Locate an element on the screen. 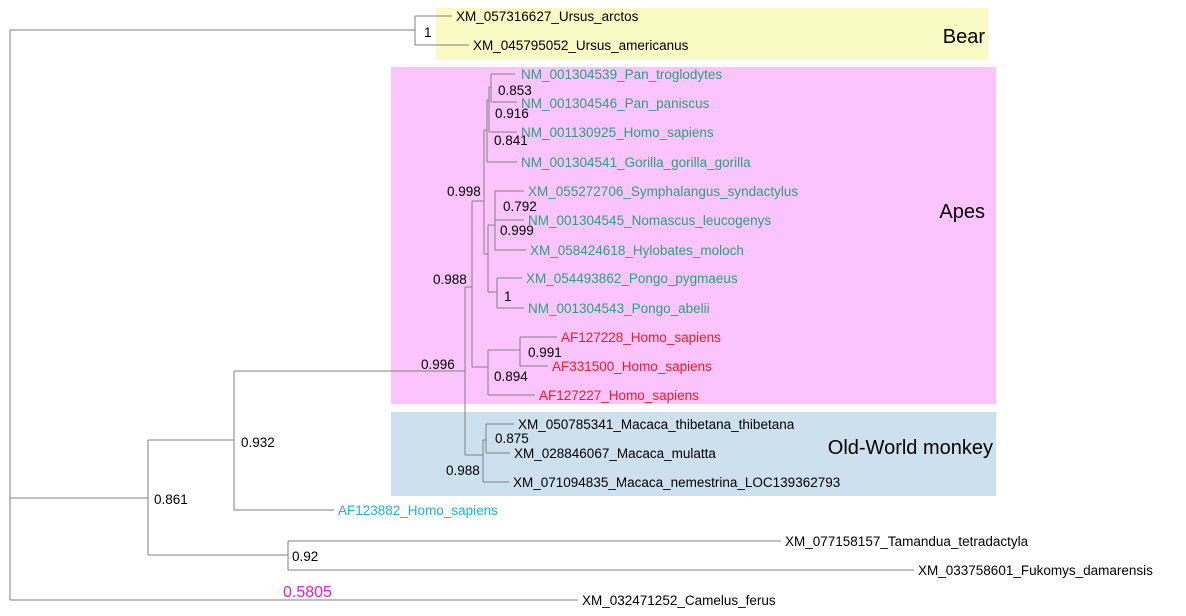 This screenshot has height=616, width=1186. support-af-clade: 0.894 is located at coordinates (511, 376).